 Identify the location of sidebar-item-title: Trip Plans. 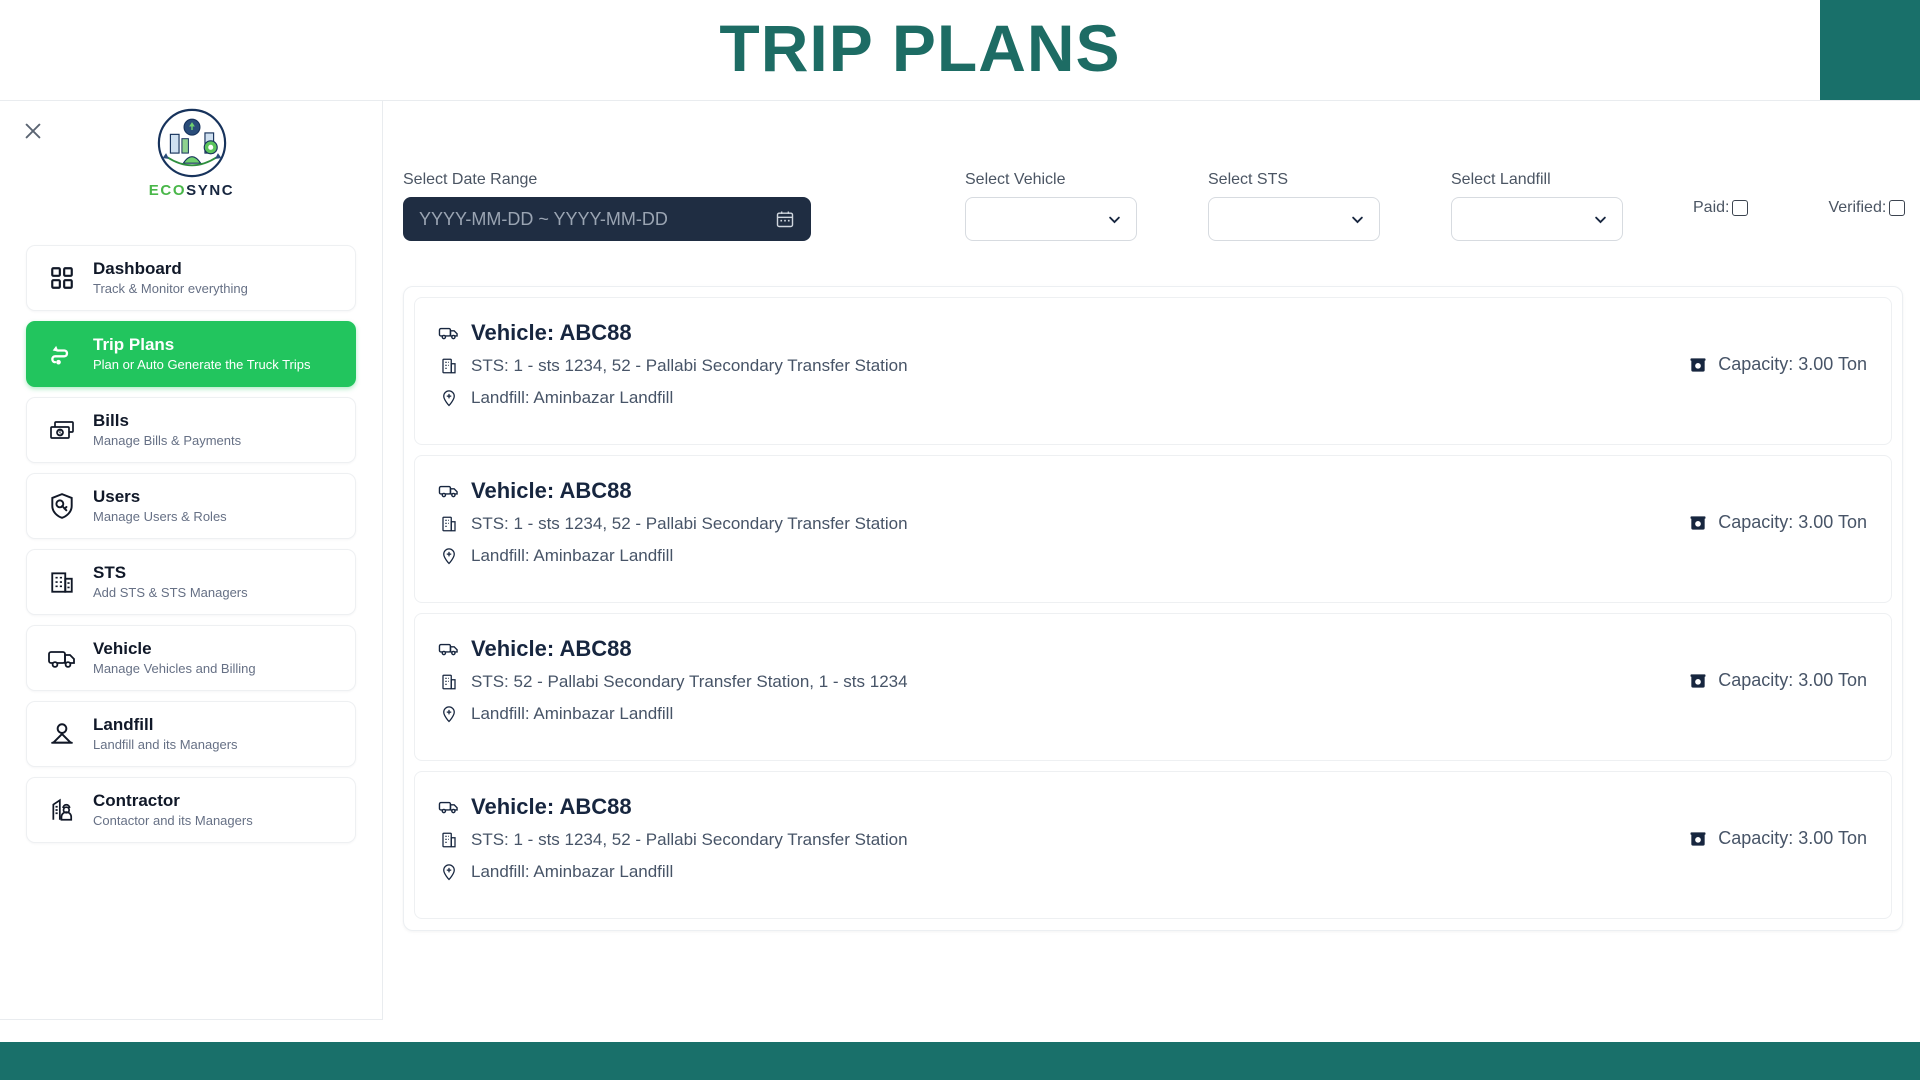
(134, 344).